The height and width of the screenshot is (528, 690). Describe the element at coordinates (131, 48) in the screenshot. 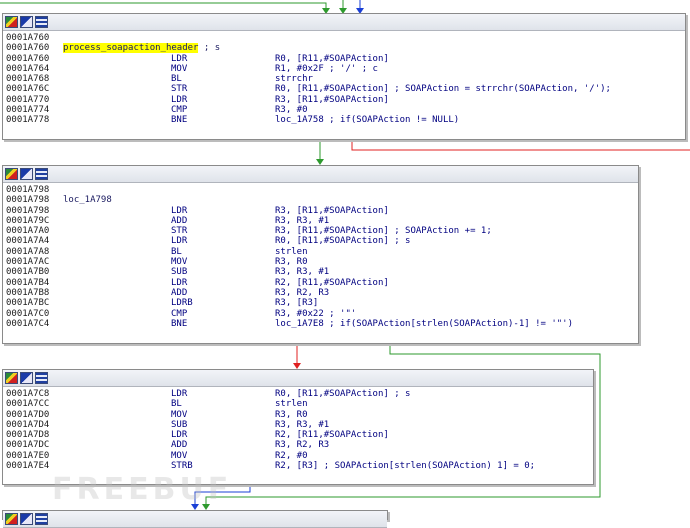

I see `code-label-text: process_soapaction_header` at that location.